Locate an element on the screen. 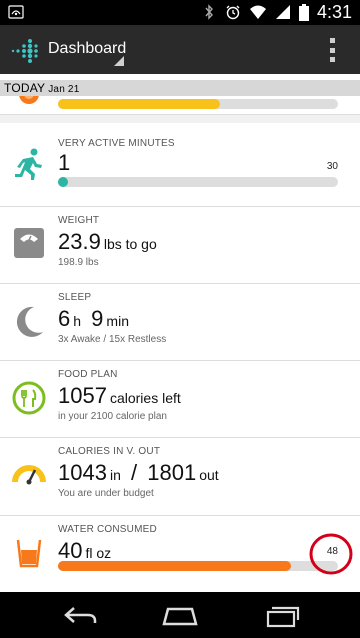  status-bar: 4:31 is located at coordinates (180, 12).